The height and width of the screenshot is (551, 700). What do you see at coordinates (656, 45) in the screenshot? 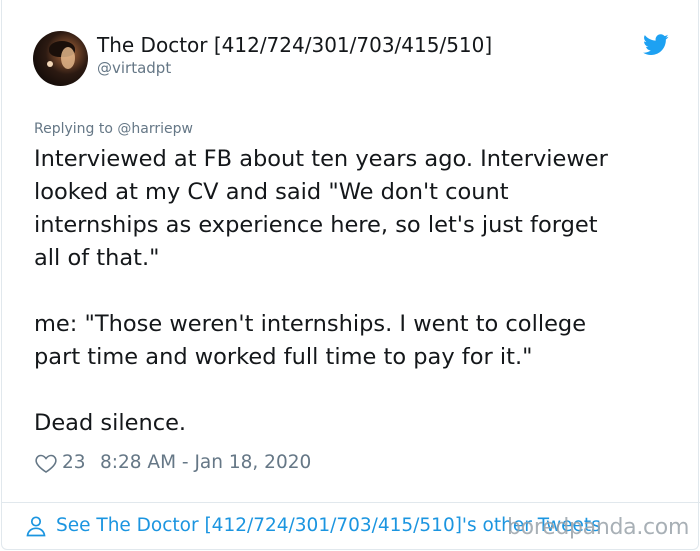
I see `twitter-bird-icon` at bounding box center [656, 45].